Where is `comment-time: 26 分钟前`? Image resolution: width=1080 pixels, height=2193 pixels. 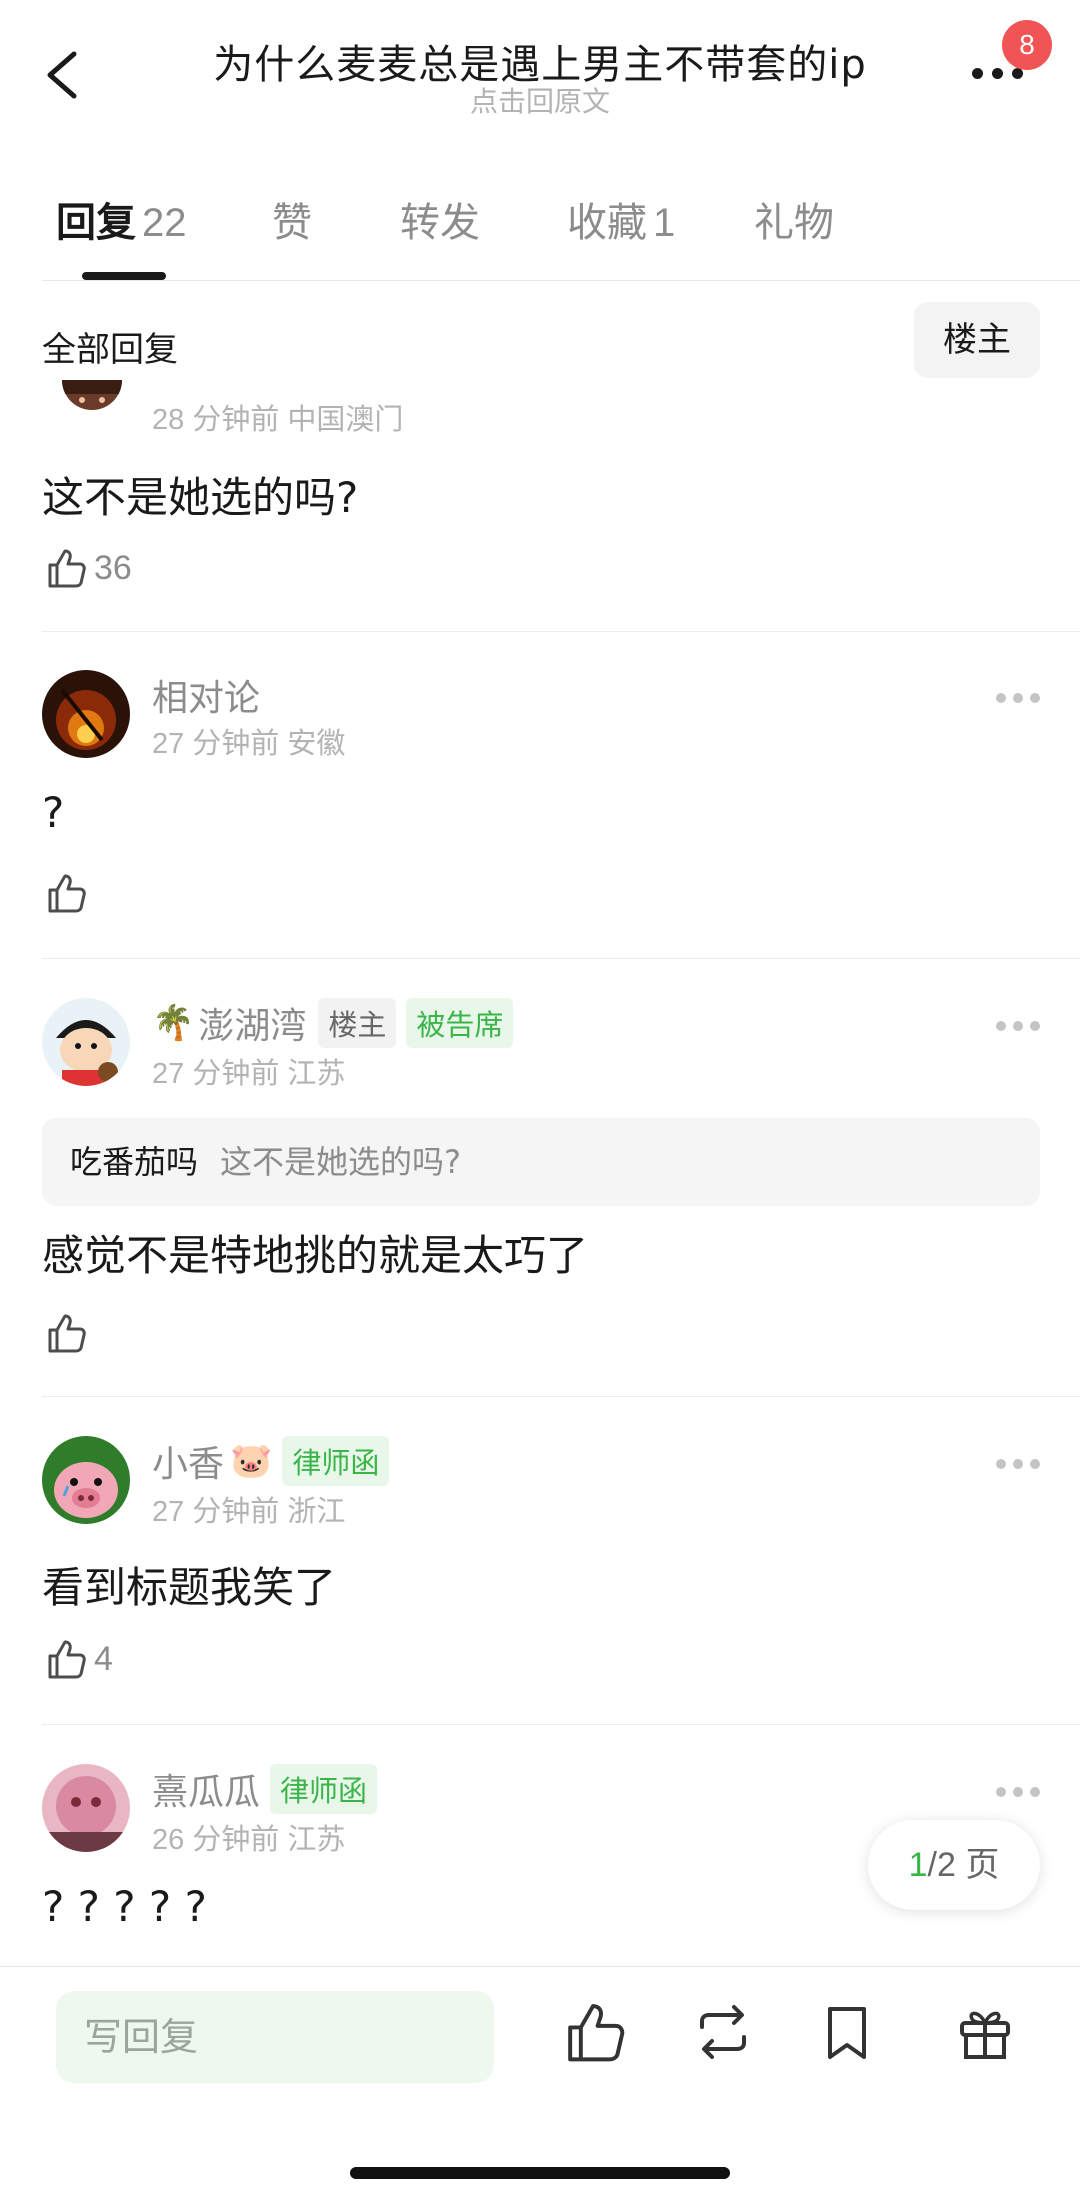
comment-time: 26 分钟前 is located at coordinates (216, 1840).